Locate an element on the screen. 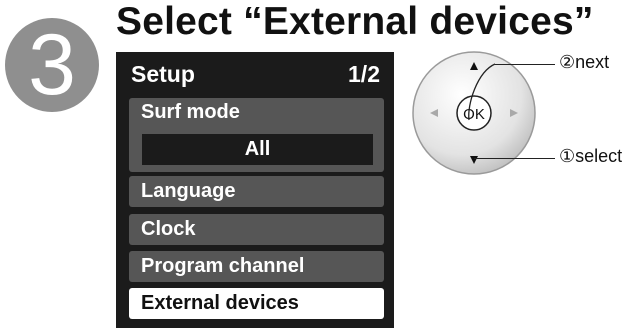 This screenshot has width=639, height=328. next-leader-line is located at coordinates (525, 64).